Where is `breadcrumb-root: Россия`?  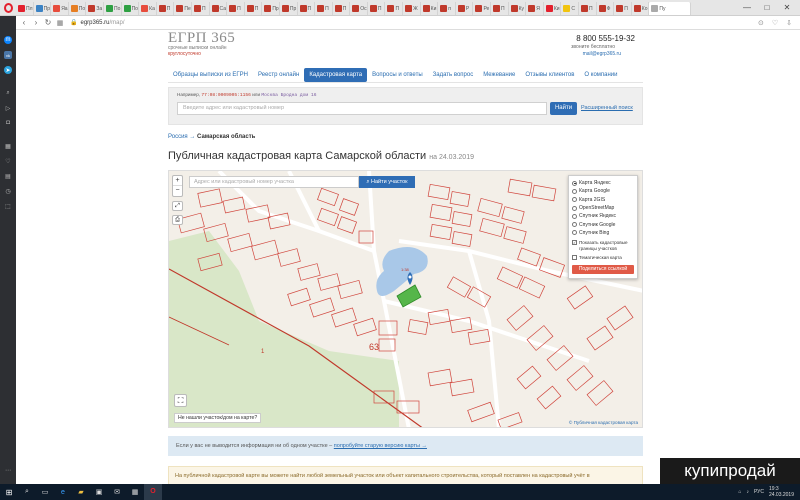
breadcrumb-root: Россия is located at coordinates (178, 137).